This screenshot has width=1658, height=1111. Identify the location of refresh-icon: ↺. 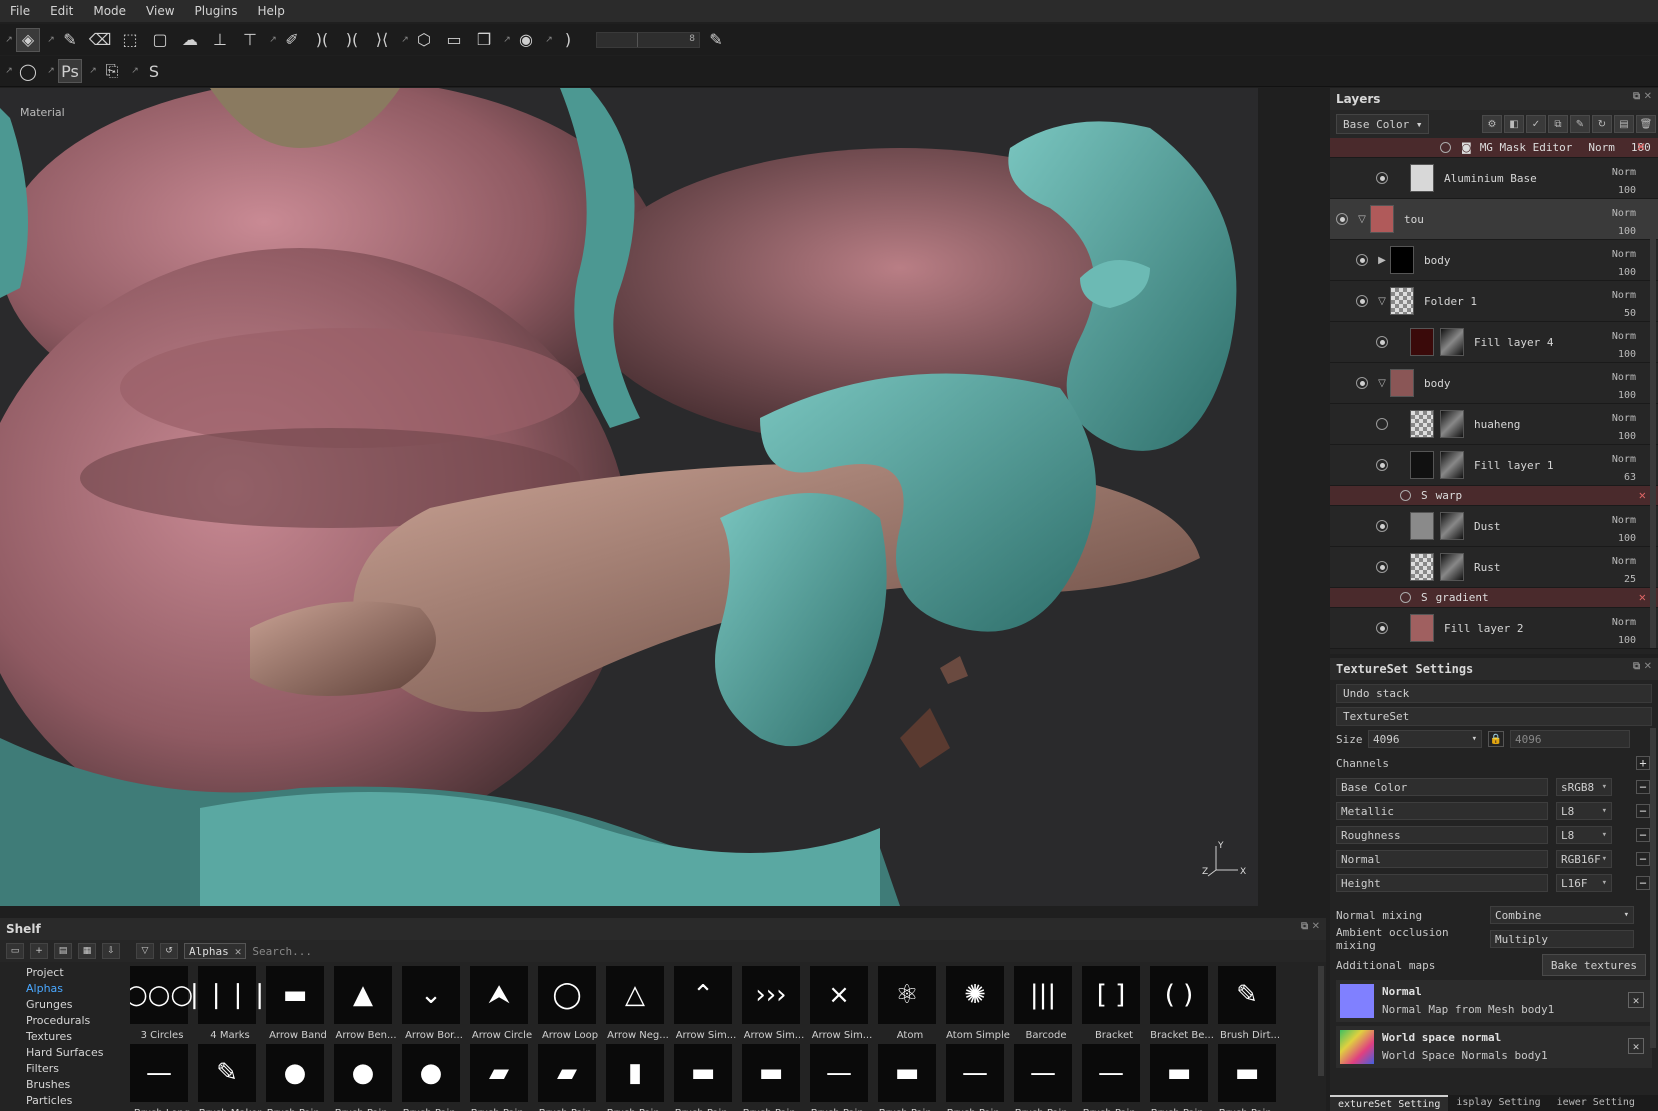
(169, 951).